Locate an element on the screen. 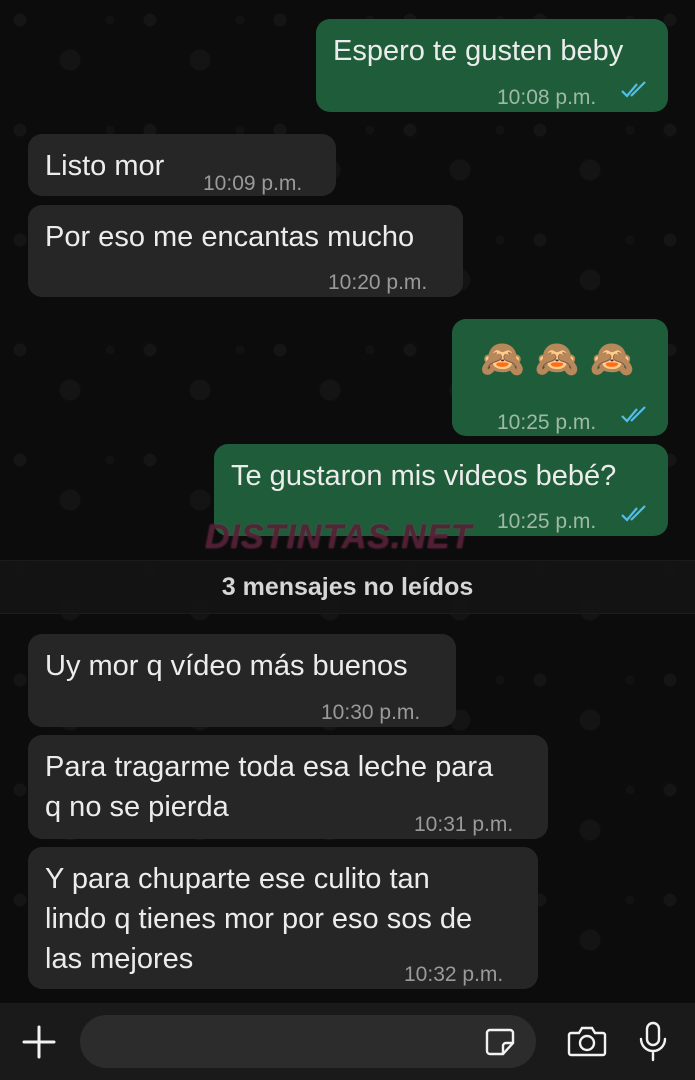 The height and width of the screenshot is (1080, 695). message-time: 10:20 p.m. is located at coordinates (378, 282).